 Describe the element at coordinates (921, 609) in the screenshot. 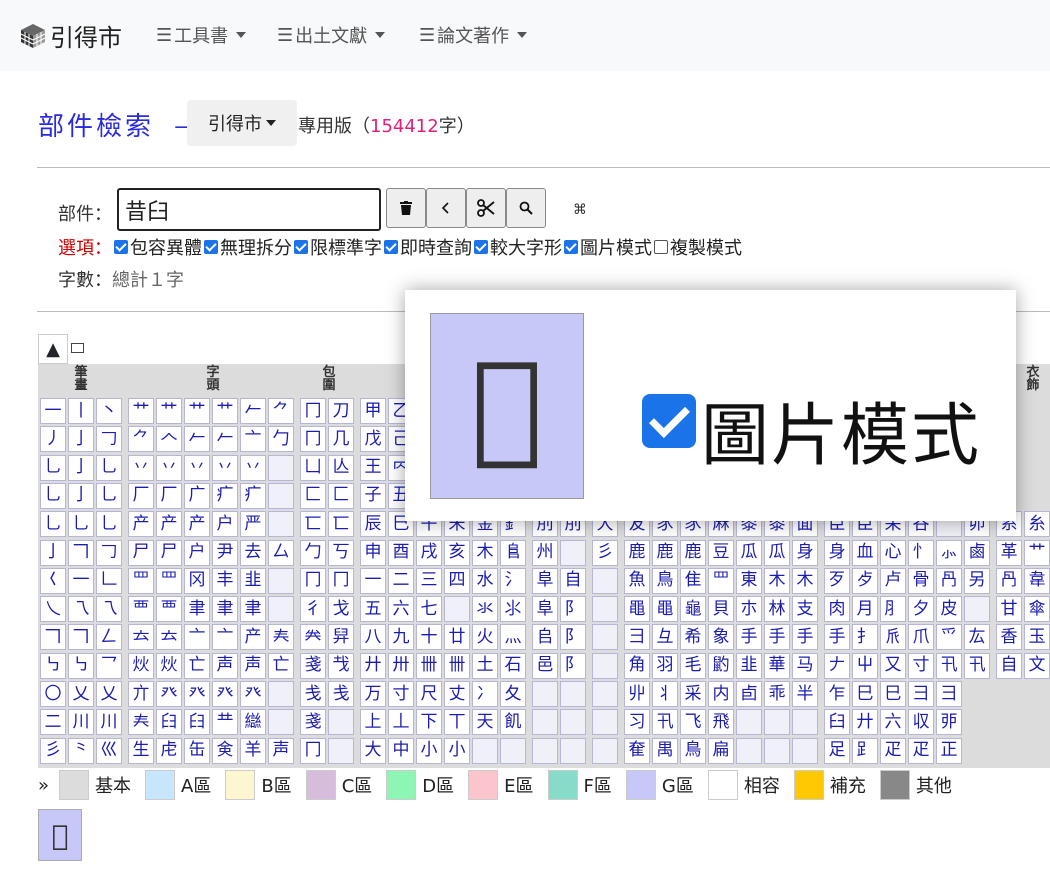

I see `component-cell: 夕` at that location.